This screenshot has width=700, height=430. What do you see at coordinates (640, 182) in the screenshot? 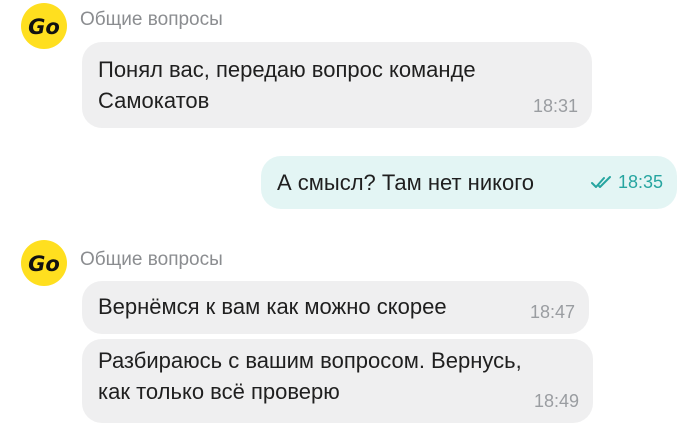
I see `message-time: 18:35` at bounding box center [640, 182].